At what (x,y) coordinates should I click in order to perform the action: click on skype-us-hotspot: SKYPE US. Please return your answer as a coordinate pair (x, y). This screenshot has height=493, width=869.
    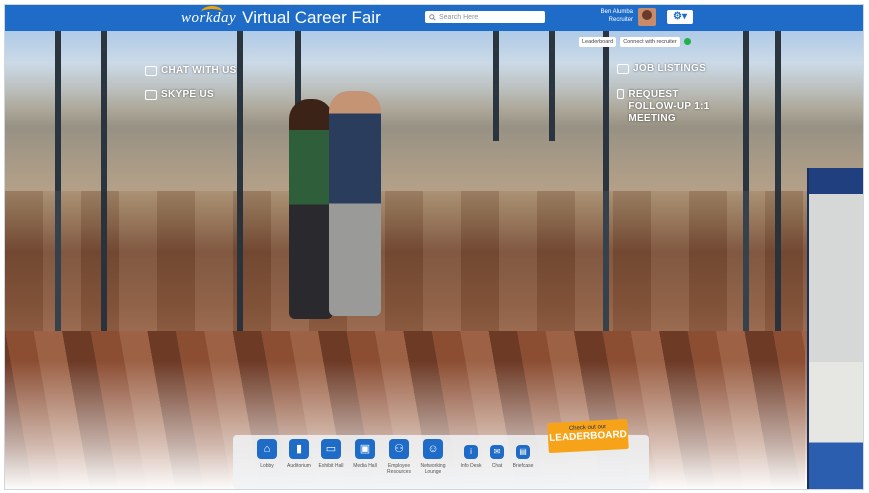
    Looking at the image, I should click on (179, 94).